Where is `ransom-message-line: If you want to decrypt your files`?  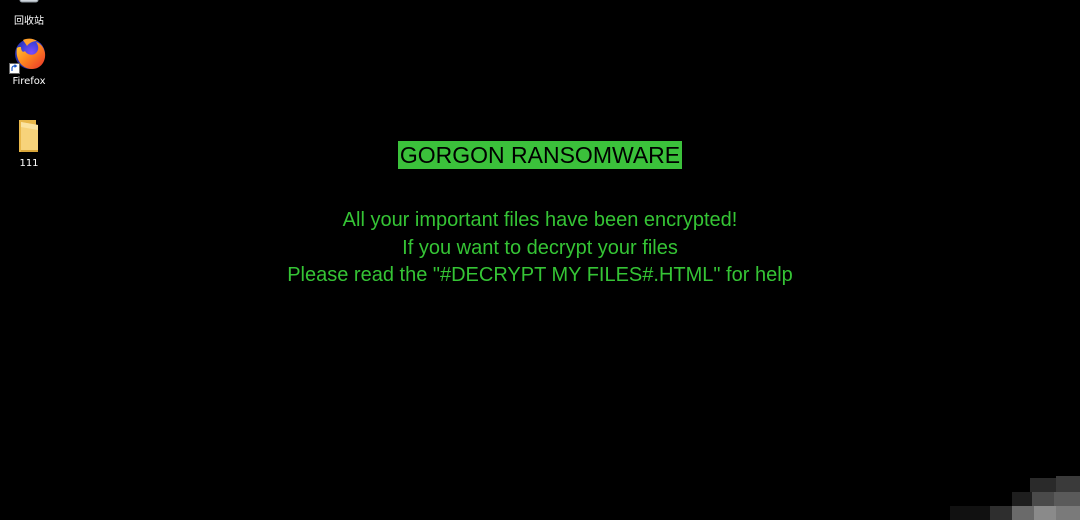
ransom-message-line: If you want to decrypt your files is located at coordinates (540, 247).